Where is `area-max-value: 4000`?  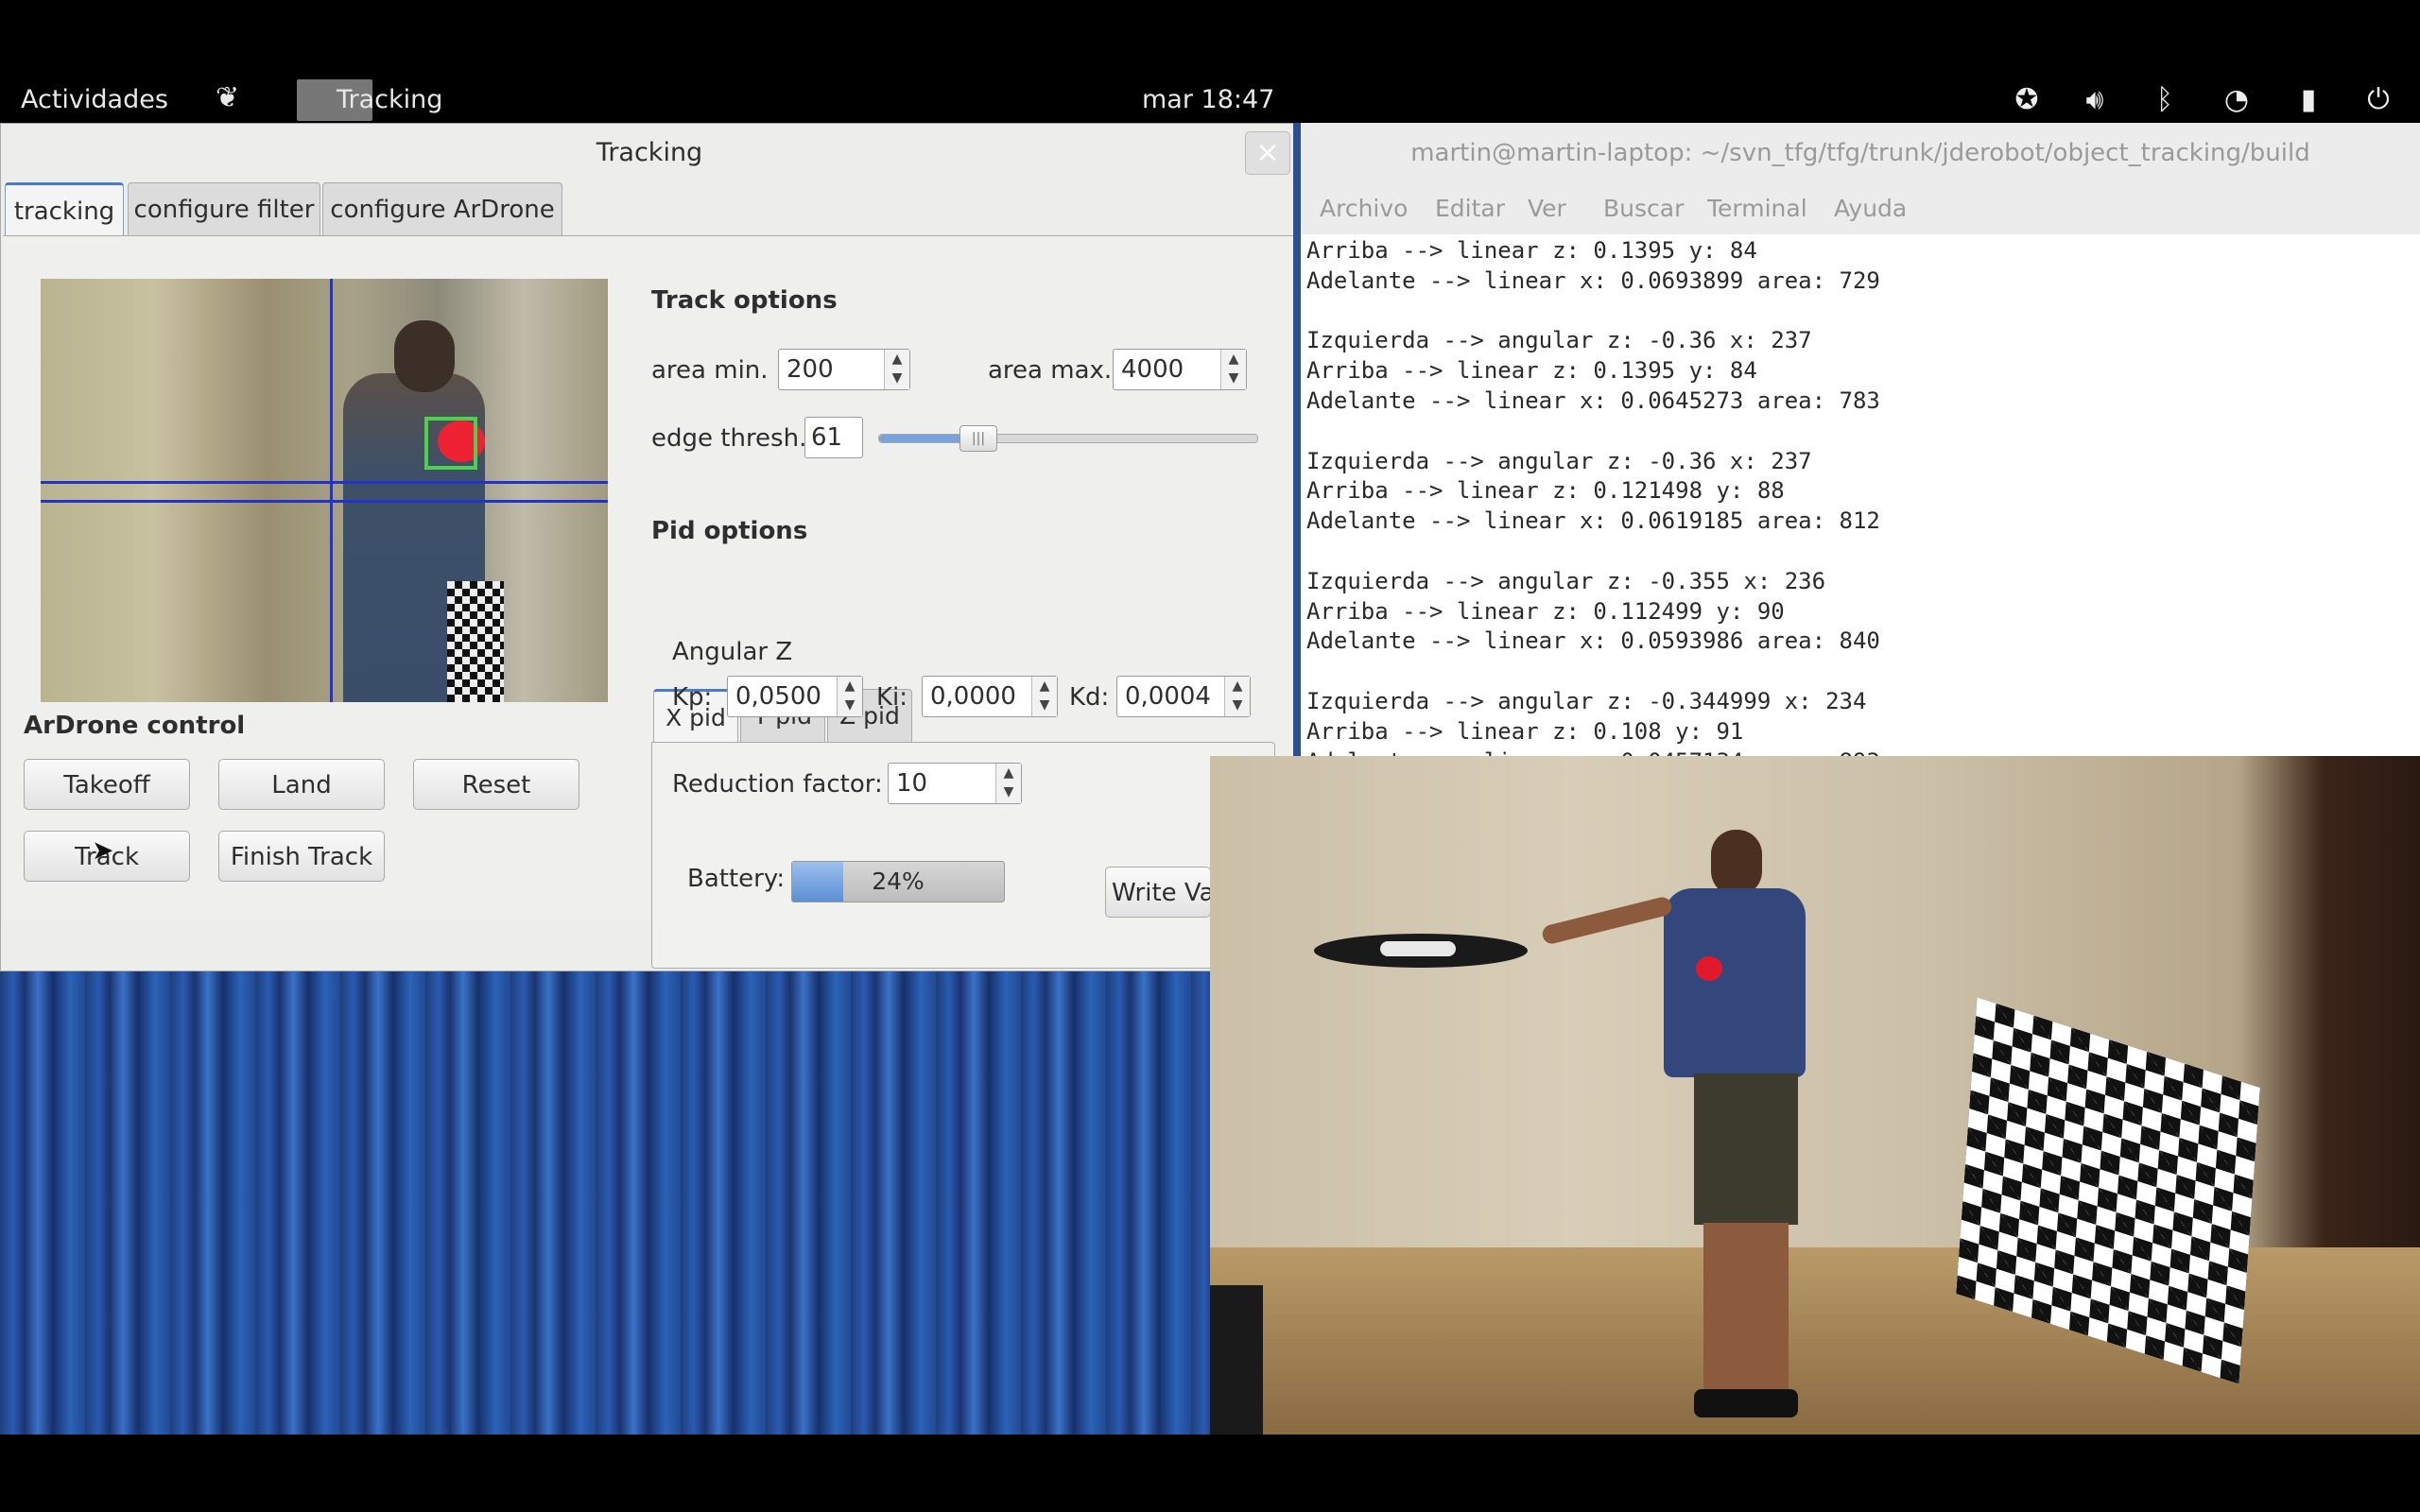
area-max-value: 4000 is located at coordinates (1153, 369).